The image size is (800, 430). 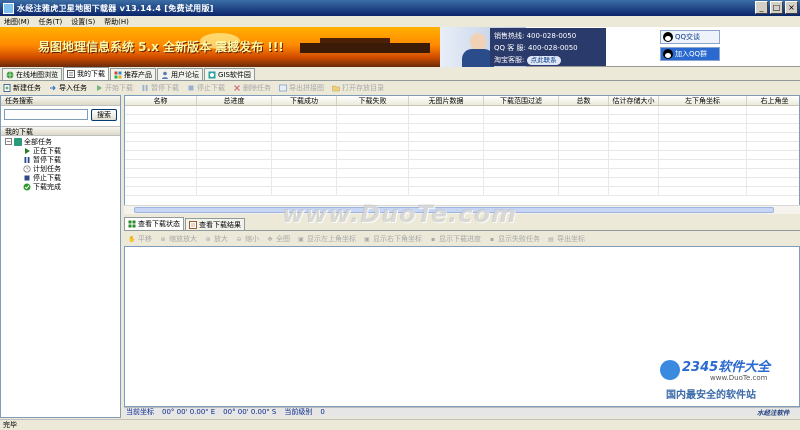 What do you see at coordinates (161, 100) in the screenshot?
I see `column-name: 名称` at bounding box center [161, 100].